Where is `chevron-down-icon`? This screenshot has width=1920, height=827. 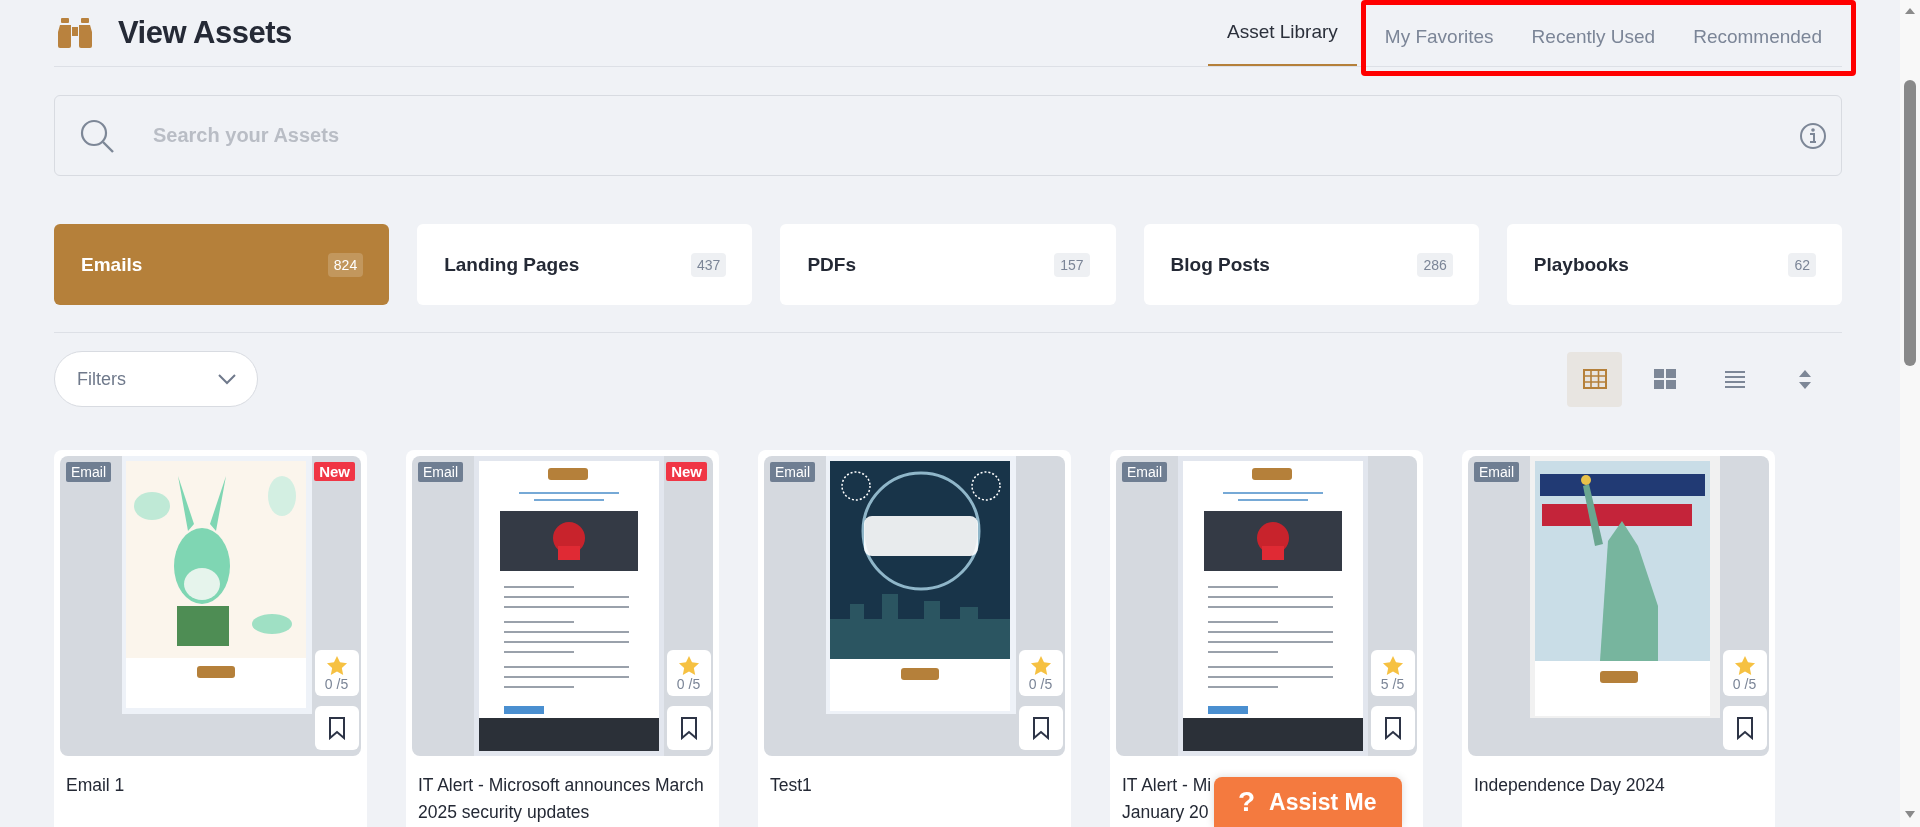 chevron-down-icon is located at coordinates (227, 379).